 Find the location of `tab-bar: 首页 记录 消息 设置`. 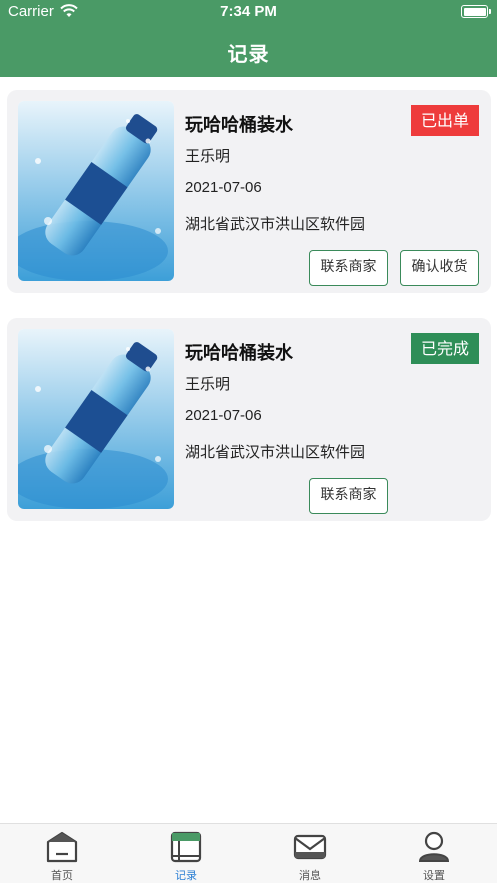

tab-bar: 首页 记录 消息 设置 is located at coordinates (248, 853).